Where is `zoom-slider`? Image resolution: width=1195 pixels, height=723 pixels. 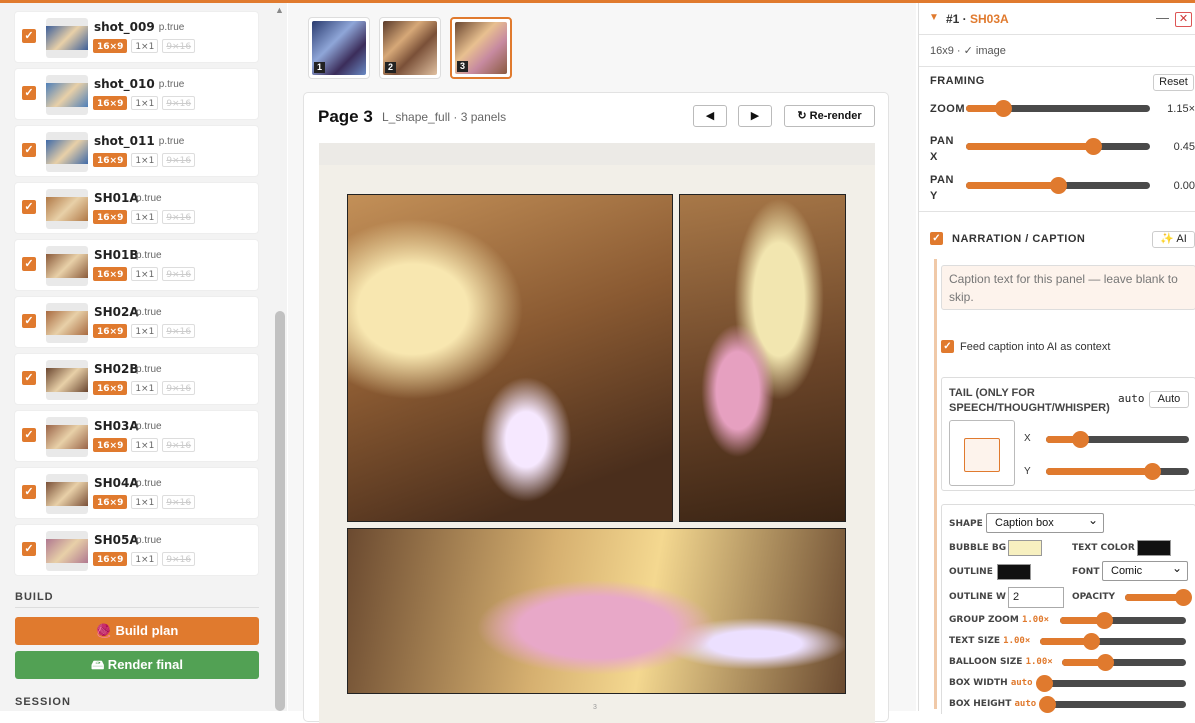
zoom-slider is located at coordinates (1058, 108).